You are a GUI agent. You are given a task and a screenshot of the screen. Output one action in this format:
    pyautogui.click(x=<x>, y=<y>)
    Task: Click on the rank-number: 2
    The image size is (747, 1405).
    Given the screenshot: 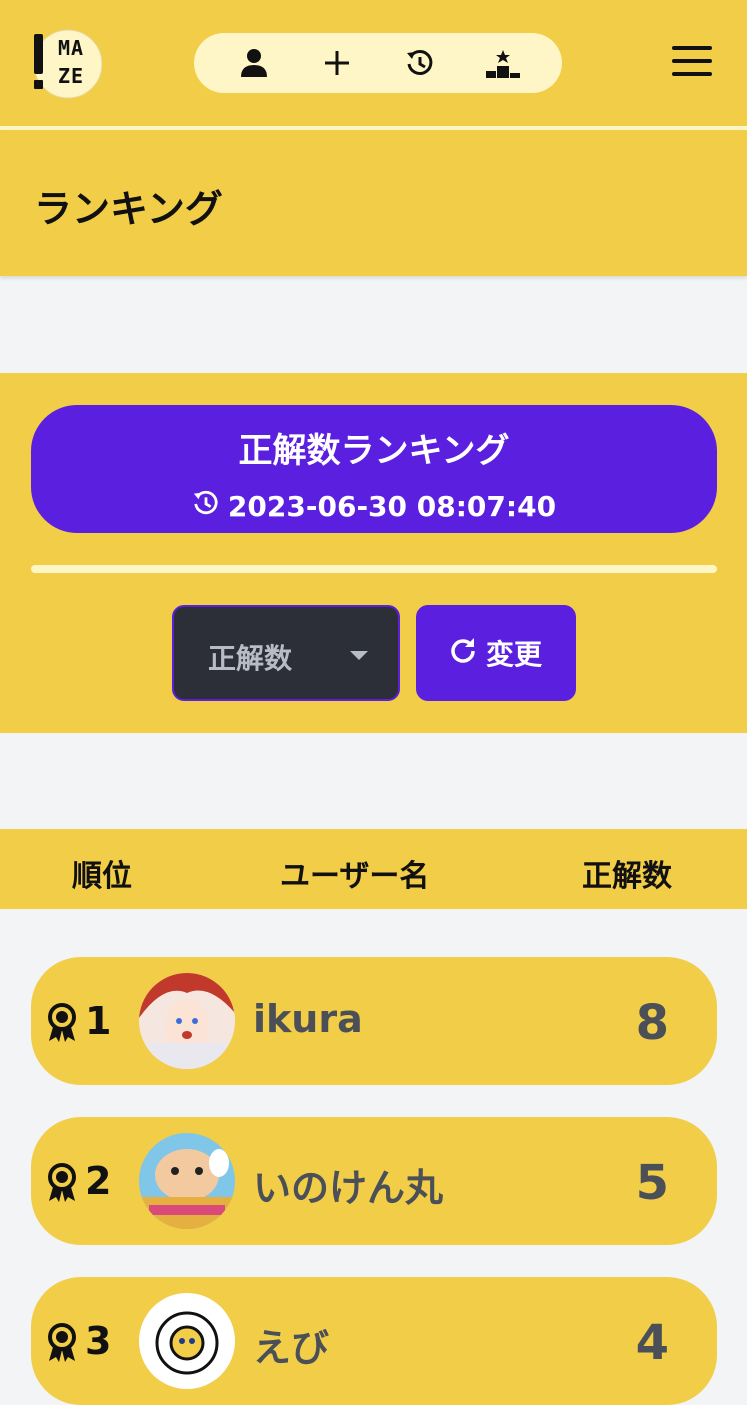 What is the action you would take?
    pyautogui.click(x=98, y=1181)
    